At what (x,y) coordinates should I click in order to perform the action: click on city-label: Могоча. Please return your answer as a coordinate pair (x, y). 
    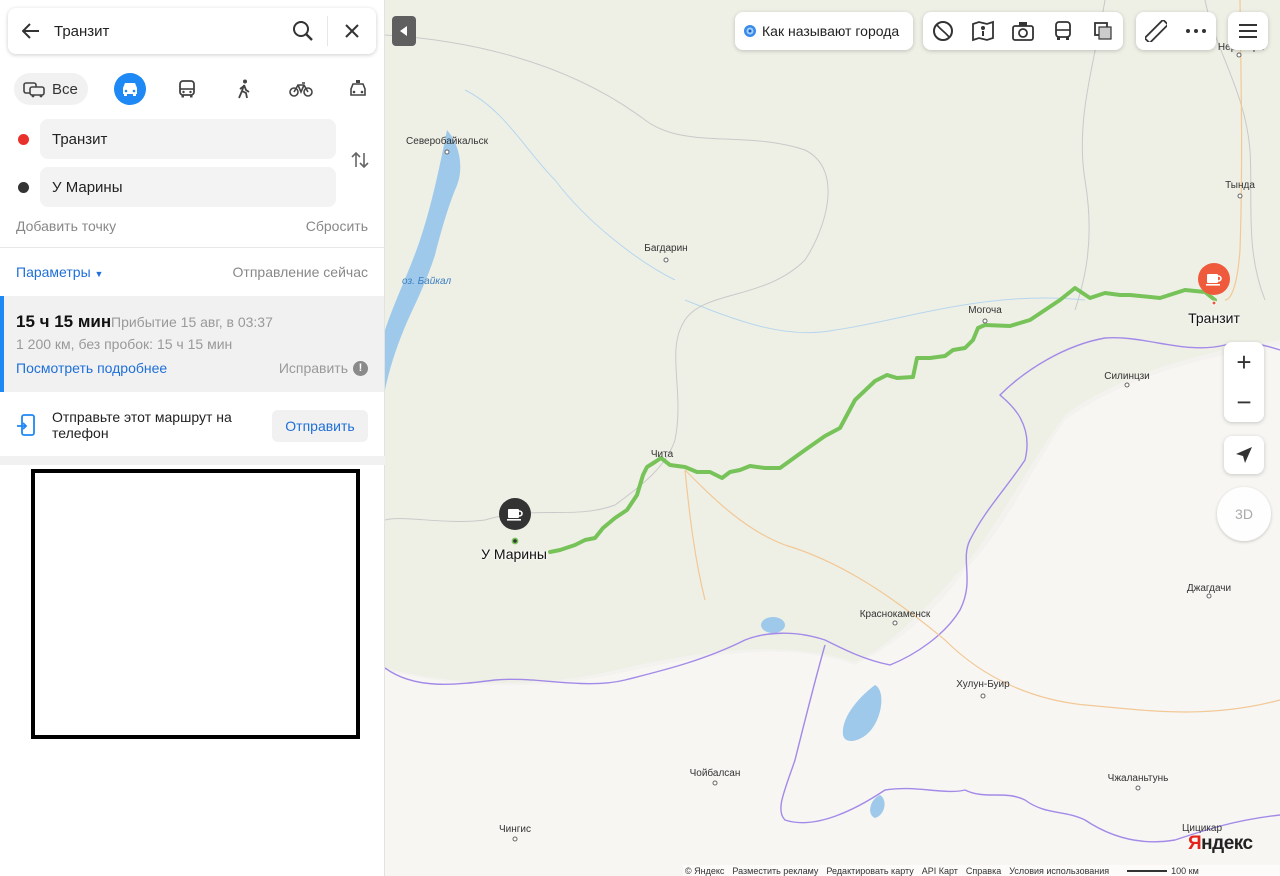
    Looking at the image, I should click on (985, 310).